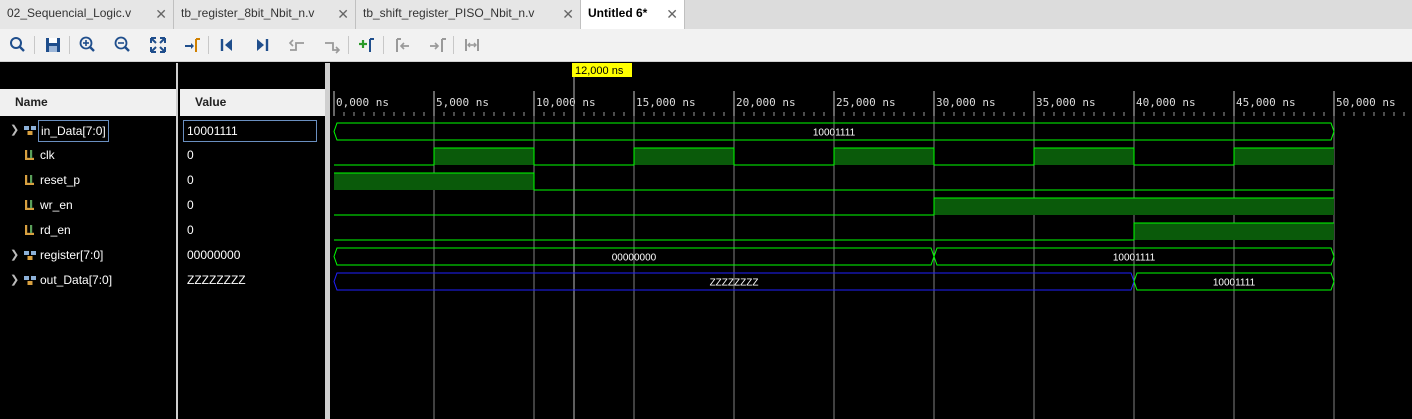 The image size is (1412, 419). What do you see at coordinates (1166, 102) in the screenshot?
I see `ruler-tick-label: 40,000 ns` at bounding box center [1166, 102].